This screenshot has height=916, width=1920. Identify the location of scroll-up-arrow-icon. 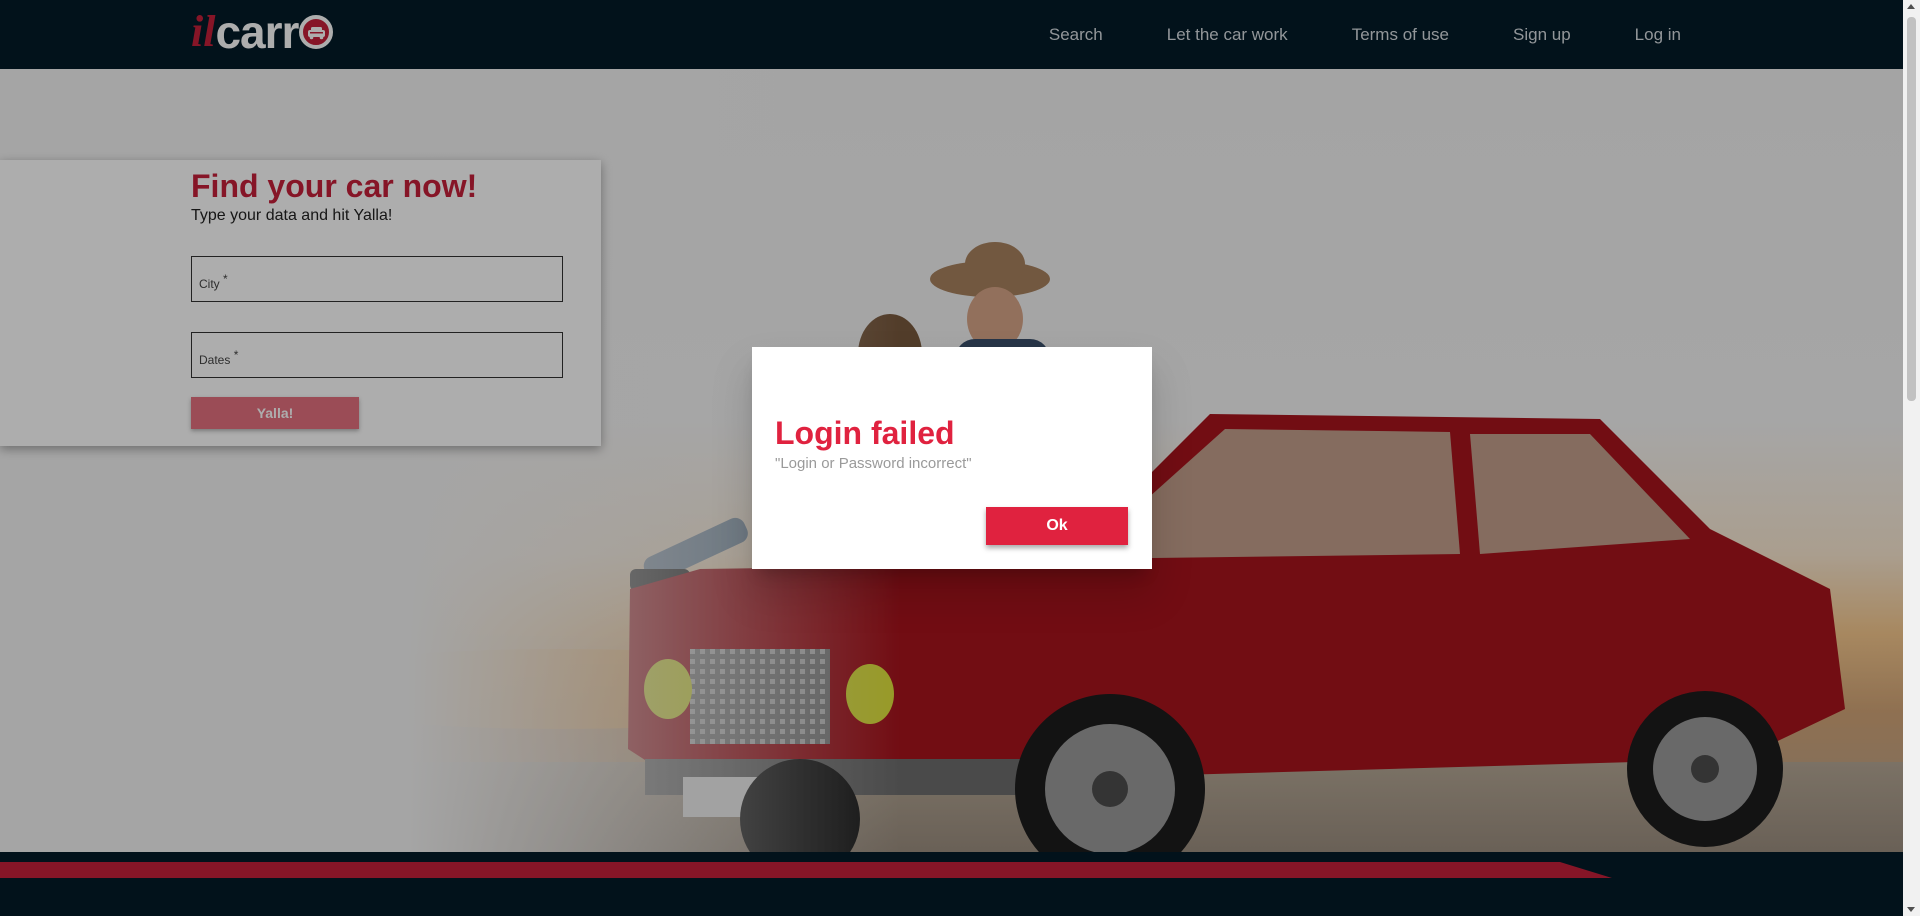
(1911, 6).